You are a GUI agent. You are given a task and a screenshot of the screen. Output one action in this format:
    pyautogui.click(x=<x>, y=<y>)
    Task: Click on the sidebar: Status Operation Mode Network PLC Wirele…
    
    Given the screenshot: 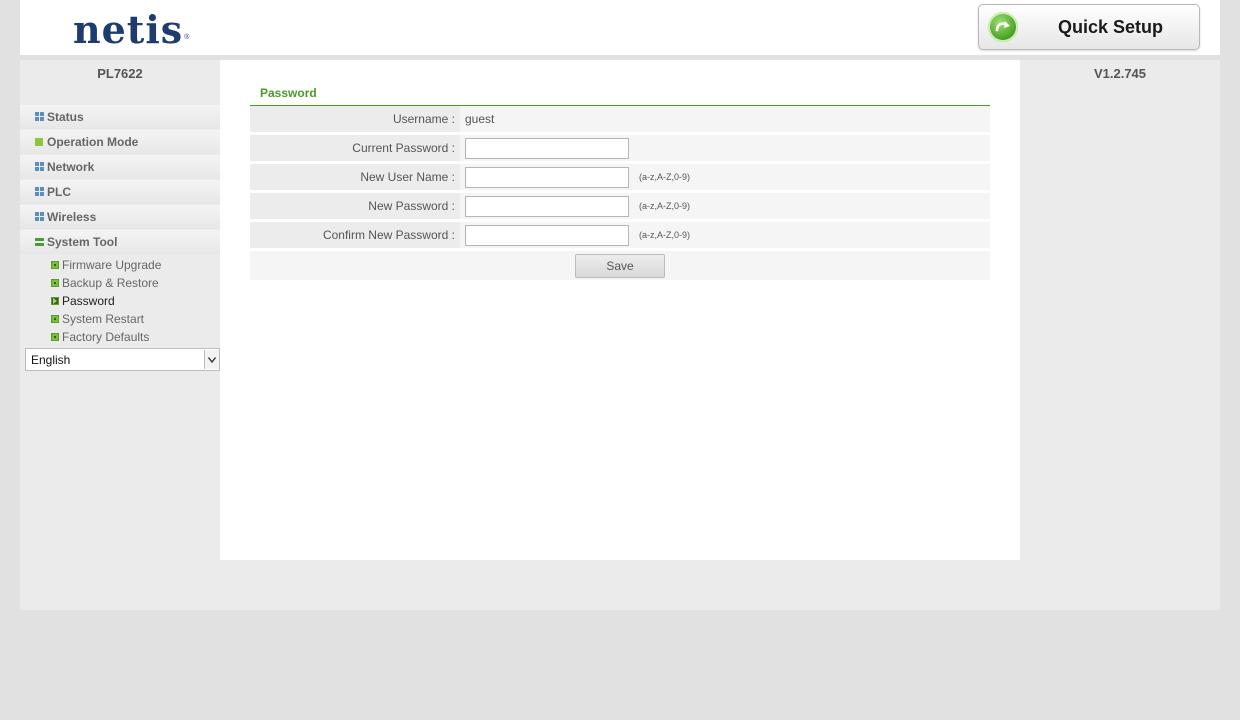 What is the action you would take?
    pyautogui.click(x=120, y=225)
    